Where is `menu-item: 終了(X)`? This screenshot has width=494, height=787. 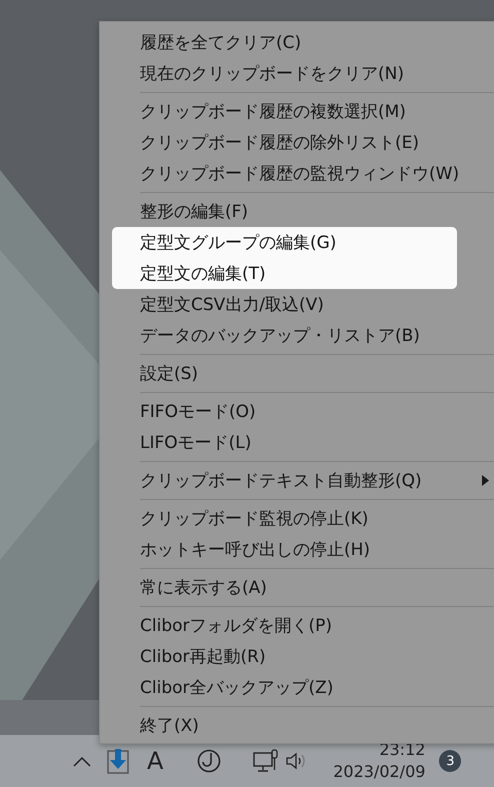
menu-item: 終了(X) is located at coordinates (284, 725).